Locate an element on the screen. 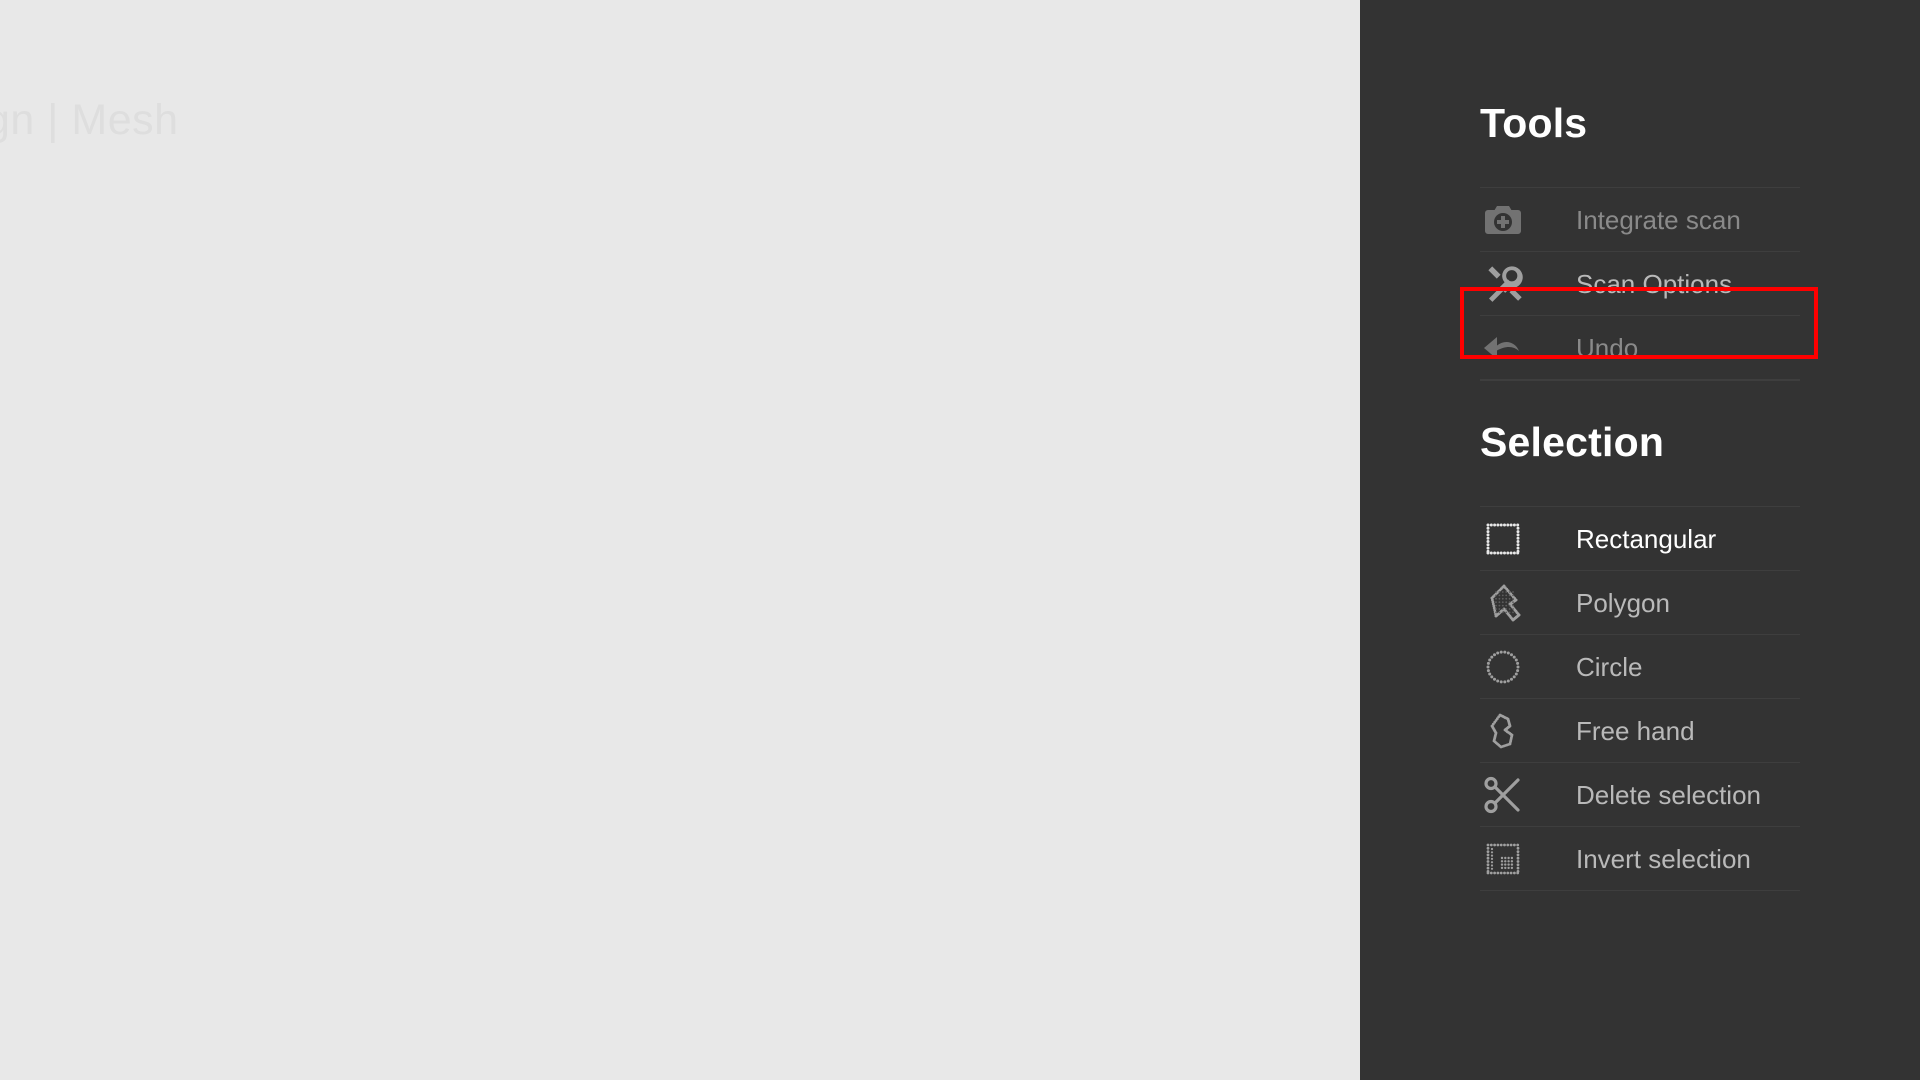 This screenshot has height=1080, width=1920. row-divider is located at coordinates (1640, 890).